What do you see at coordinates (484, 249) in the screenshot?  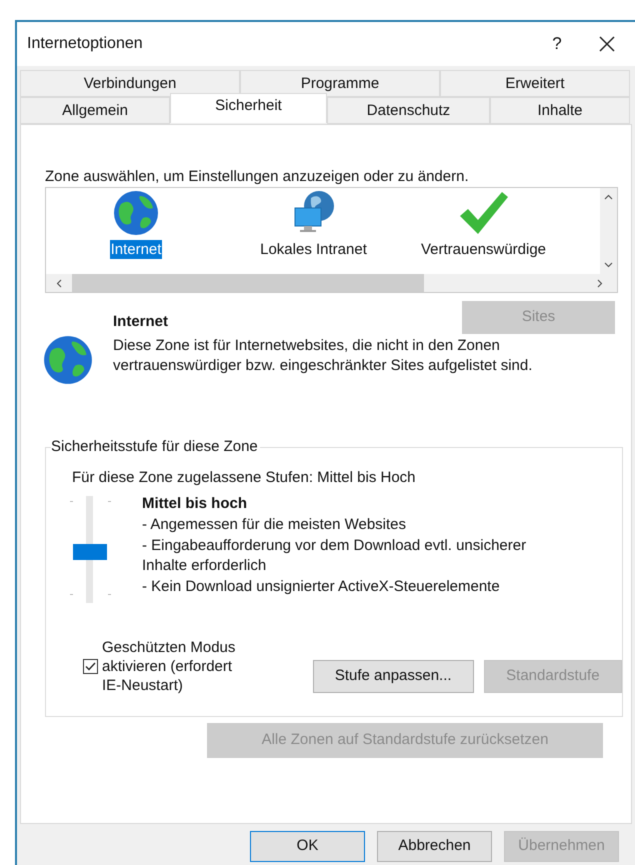 I see `zone-item: Vertrauenswürdige` at bounding box center [484, 249].